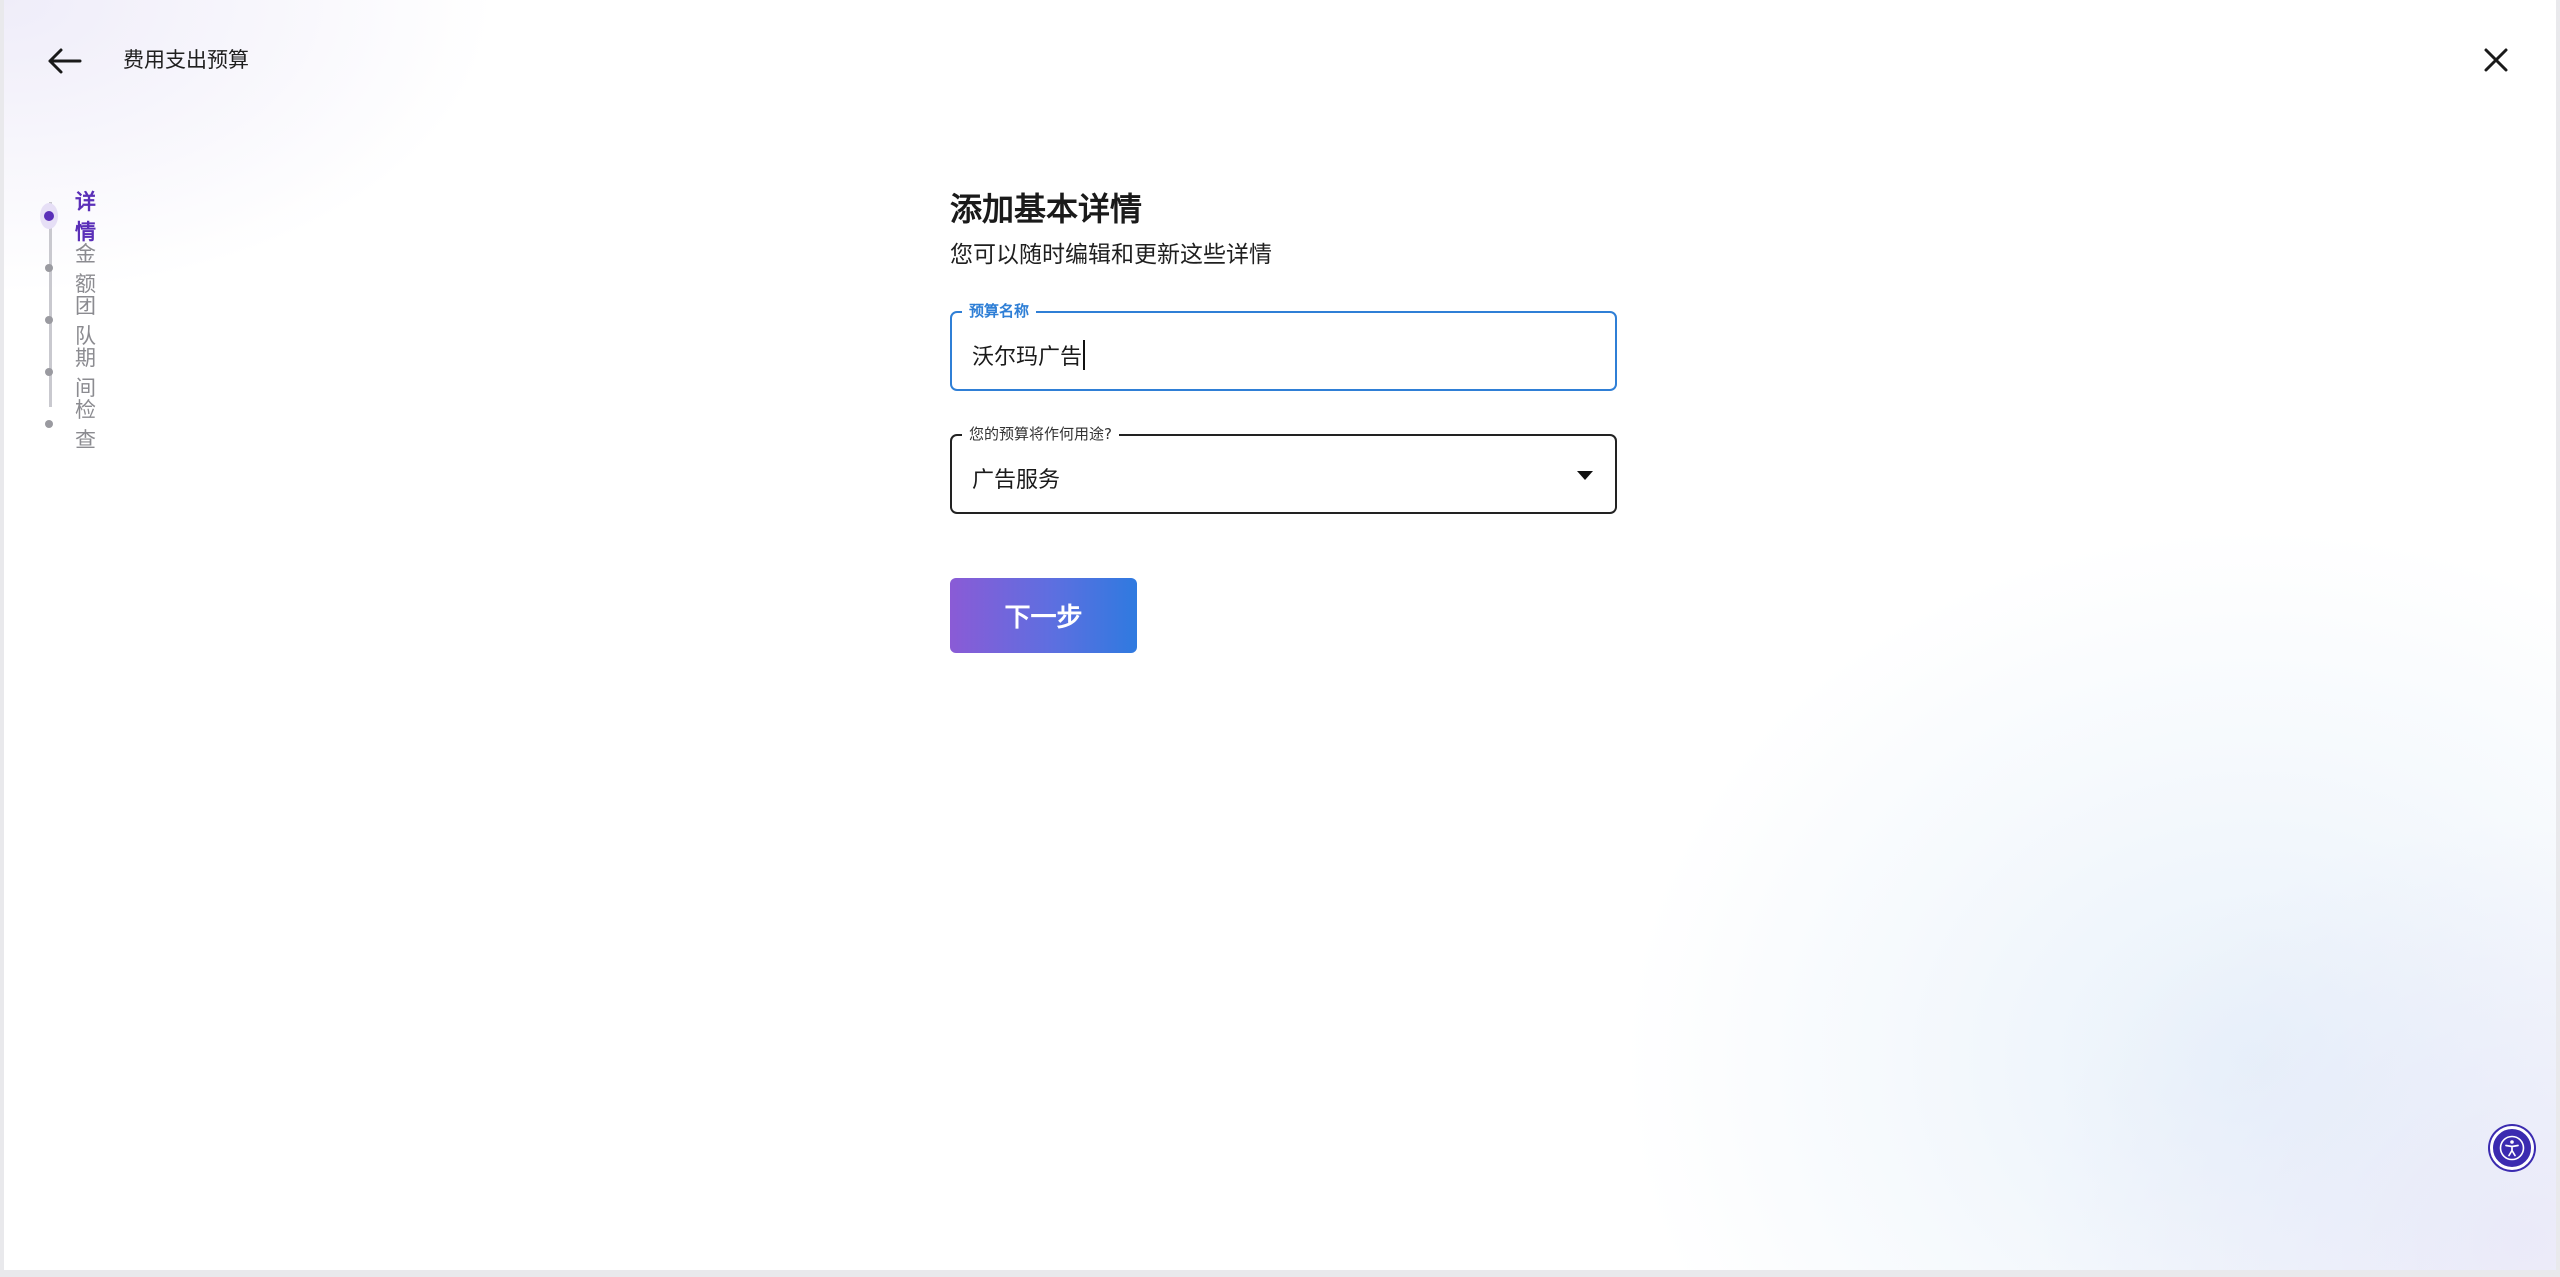 The width and height of the screenshot is (2560, 1277). Describe the element at coordinates (85, 217) in the screenshot. I see `step-label: 详情` at that location.